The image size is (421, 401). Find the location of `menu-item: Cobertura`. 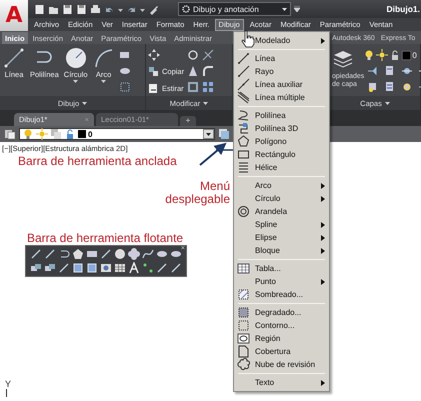

menu-item: Cobertura is located at coordinates (281, 351).